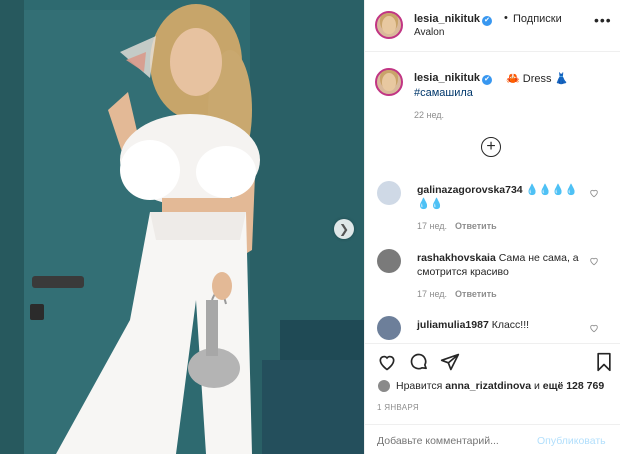  Describe the element at coordinates (58, 282) in the screenshot. I see `door-handle` at that location.